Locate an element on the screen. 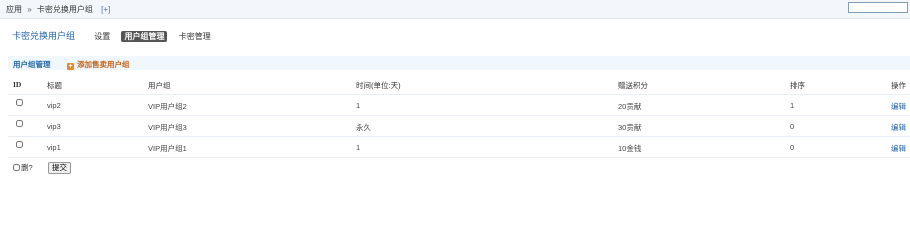  breadcrumb: 应用 » 卡密兑换用户组 [+] is located at coordinates (58, 9).